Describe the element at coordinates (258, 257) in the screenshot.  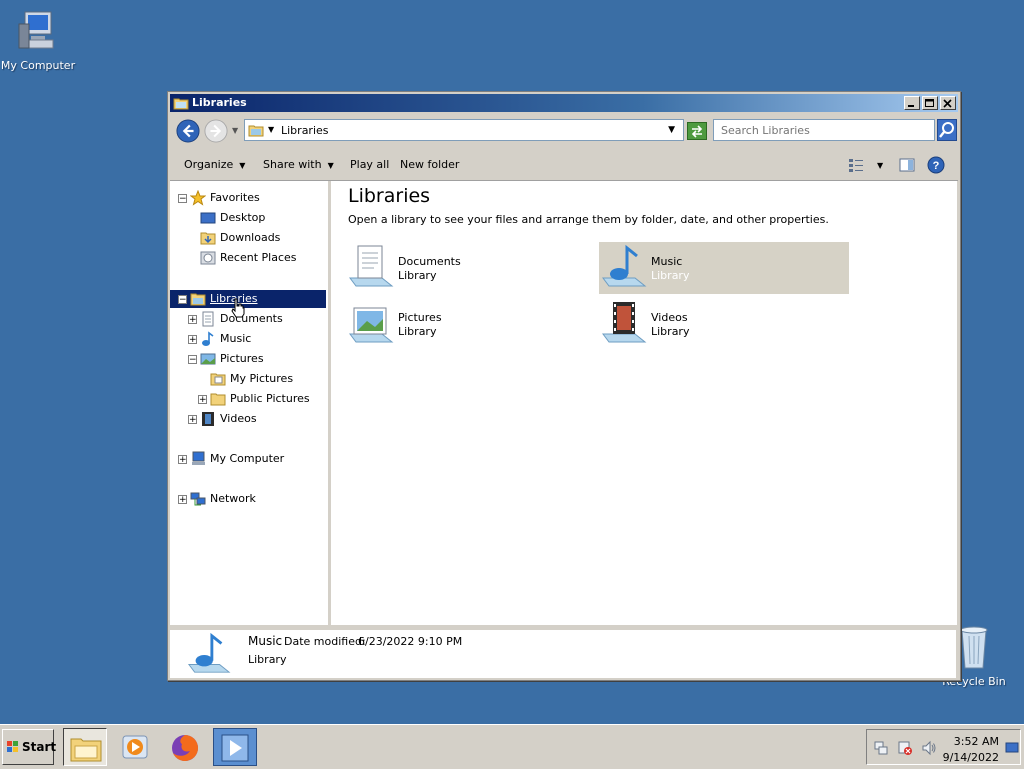
I see `nav-recent-places-label: Recent Places` at that location.